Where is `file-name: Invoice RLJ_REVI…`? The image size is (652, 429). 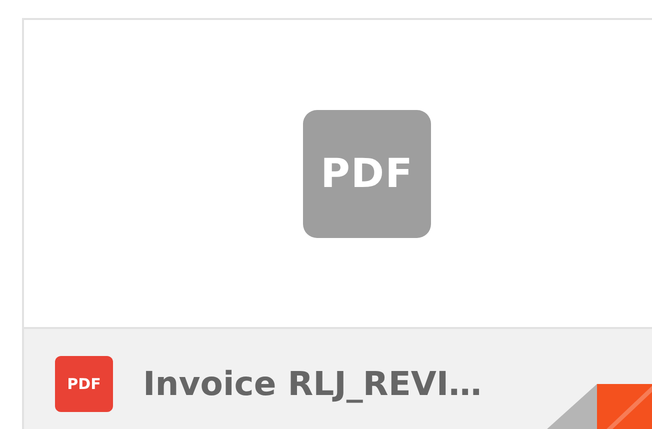
file-name: Invoice RLJ_REVI… is located at coordinates (312, 383).